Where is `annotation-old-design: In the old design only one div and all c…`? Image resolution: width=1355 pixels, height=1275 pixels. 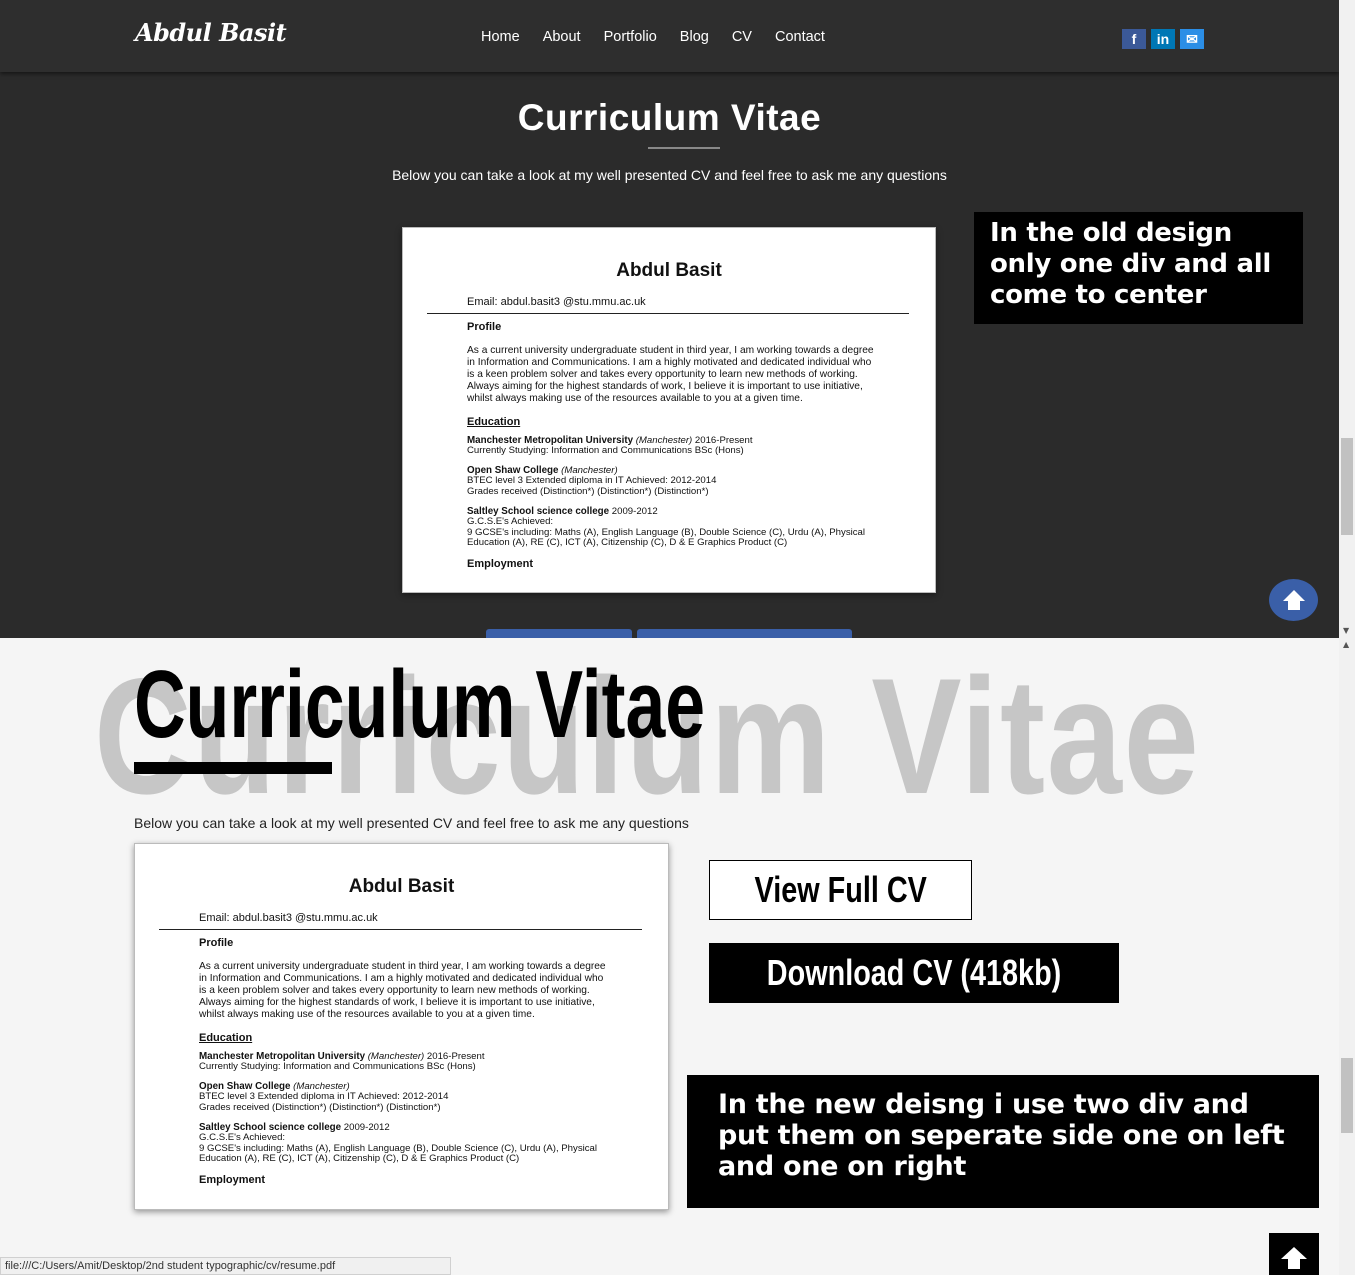
annotation-old-design: In the old design only one div and all c… is located at coordinates (1138, 268).